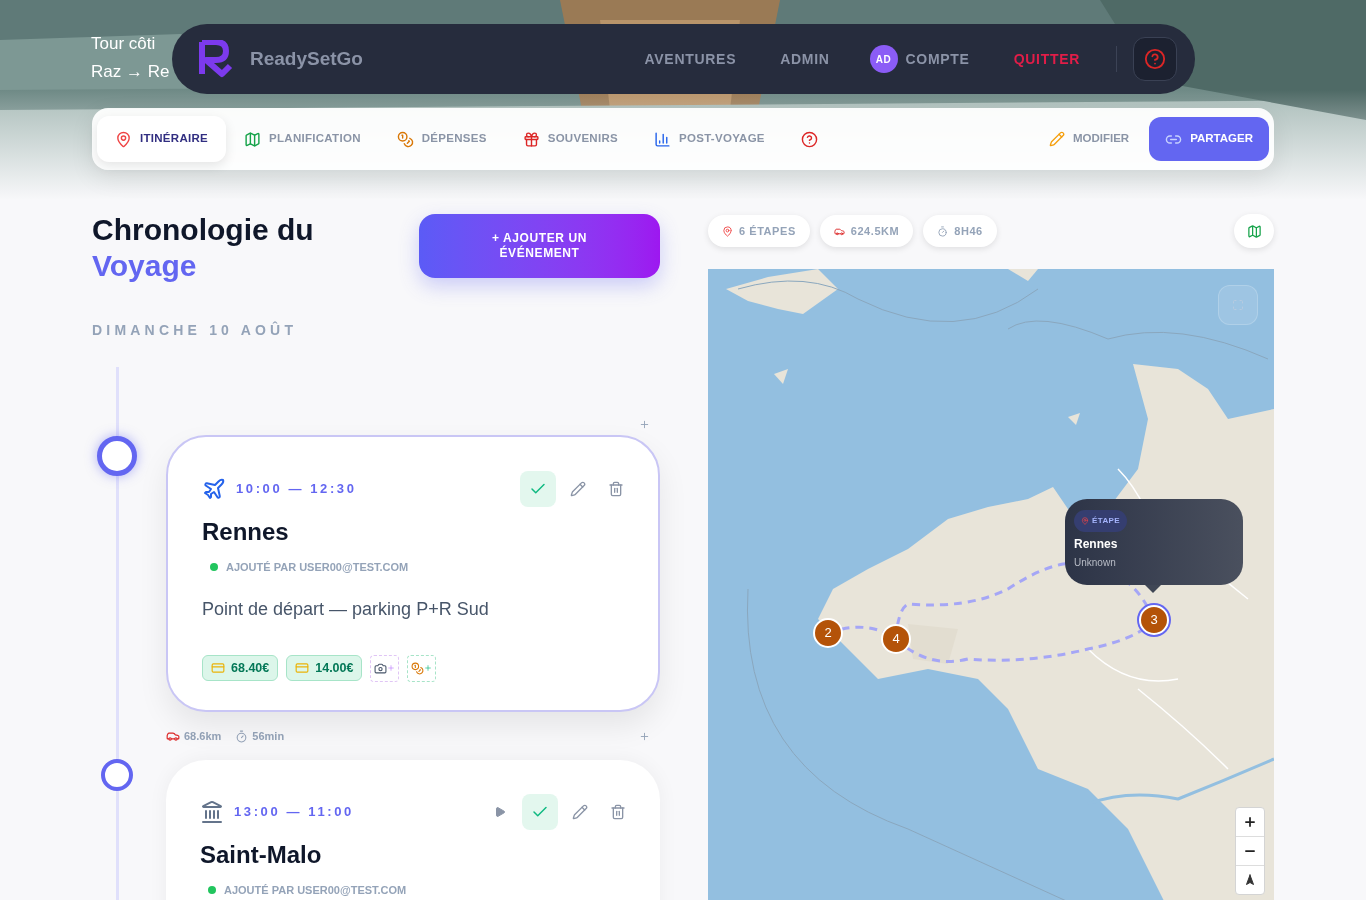  I want to click on stat-pill: 8H46, so click(960, 231).